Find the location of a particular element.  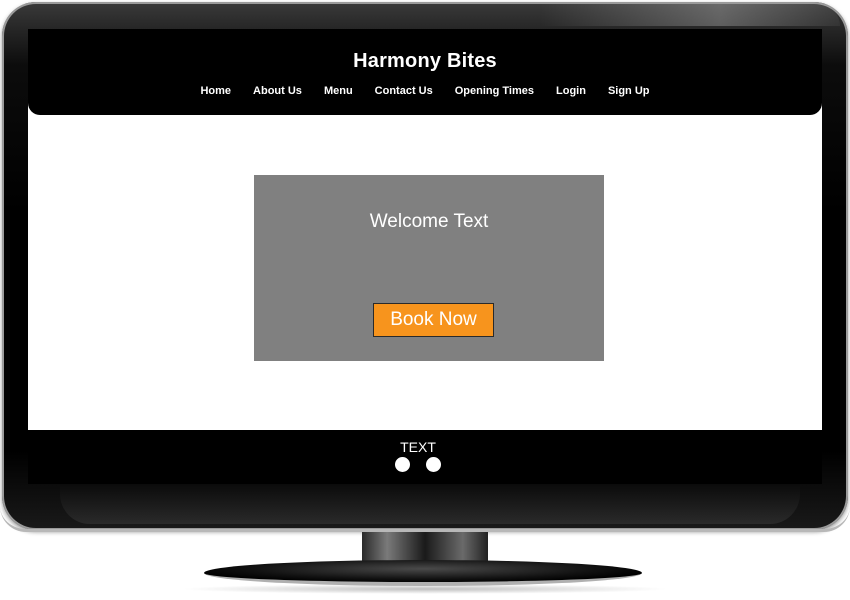

site-footer: TEXT is located at coordinates (425, 457).